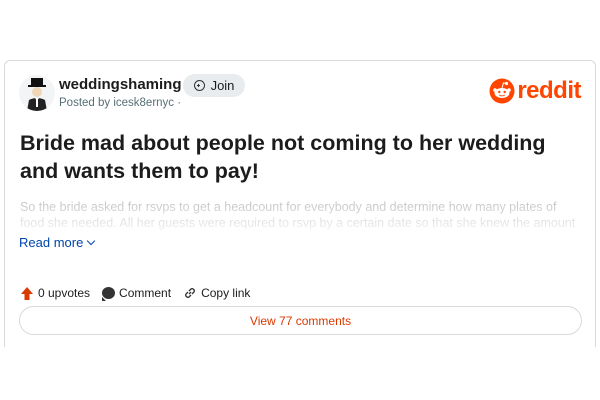 The width and height of the screenshot is (600, 400). What do you see at coordinates (502, 91) in the screenshot?
I see `reddit-snoo-icon` at bounding box center [502, 91].